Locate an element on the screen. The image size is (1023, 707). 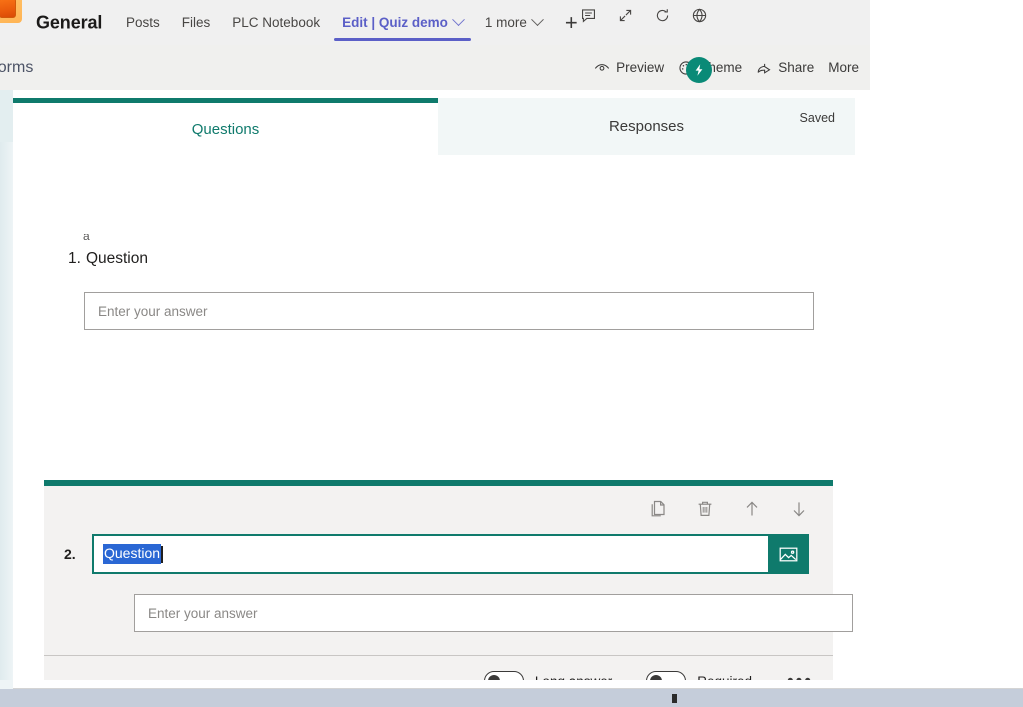
lightning-bolt-icon is located at coordinates (699, 70).